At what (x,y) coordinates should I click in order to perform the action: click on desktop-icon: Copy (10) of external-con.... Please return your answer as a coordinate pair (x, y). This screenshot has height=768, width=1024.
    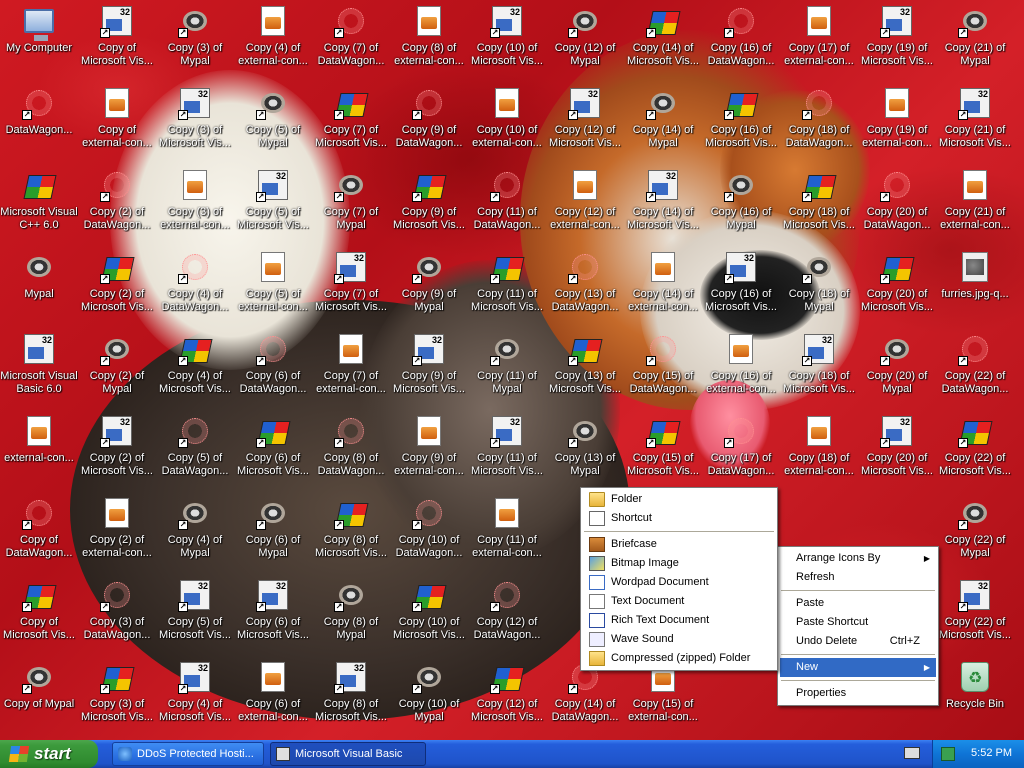
    Looking at the image, I should click on (507, 122).